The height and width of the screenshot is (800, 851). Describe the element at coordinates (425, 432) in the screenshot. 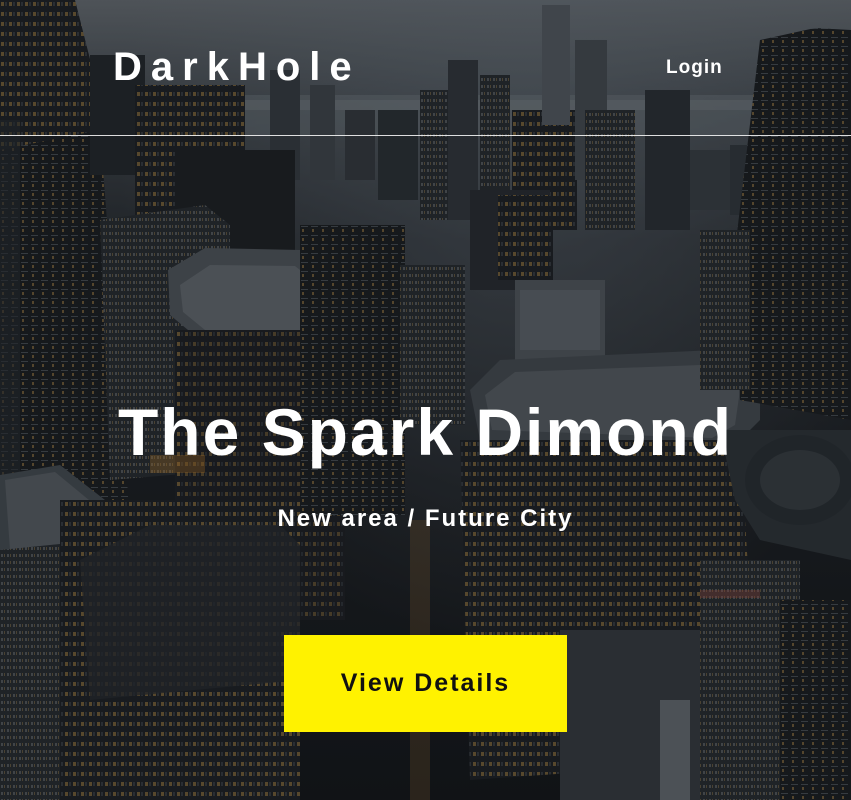

I see `hero-title: The Spark Dimond` at that location.